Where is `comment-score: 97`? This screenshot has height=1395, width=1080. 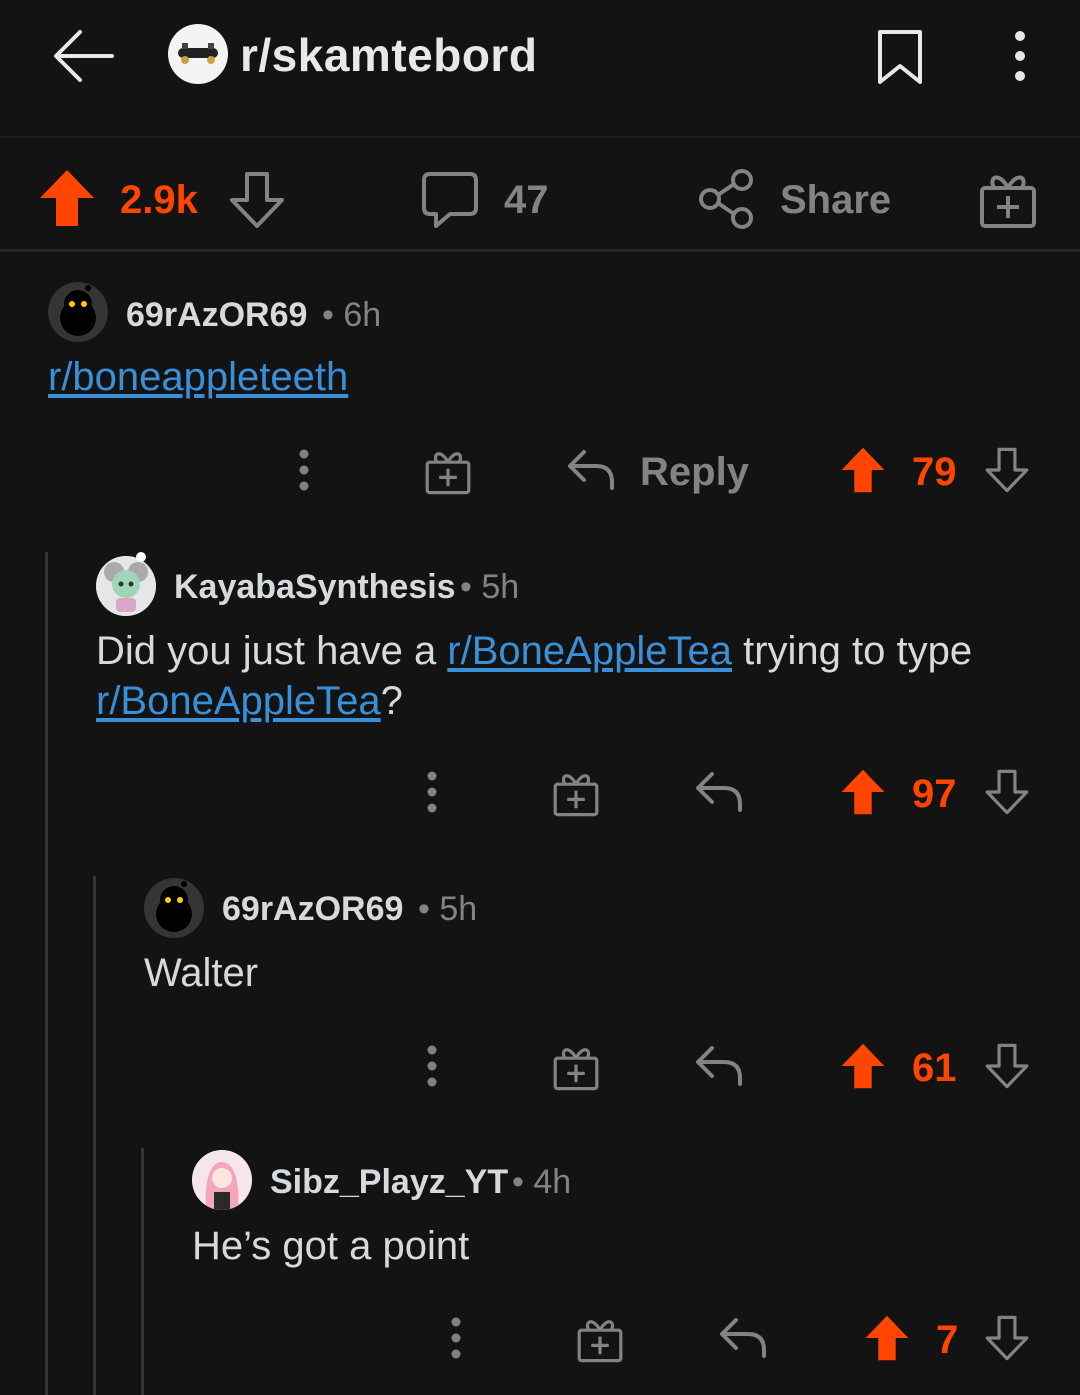
comment-score: 97 is located at coordinates (934, 794).